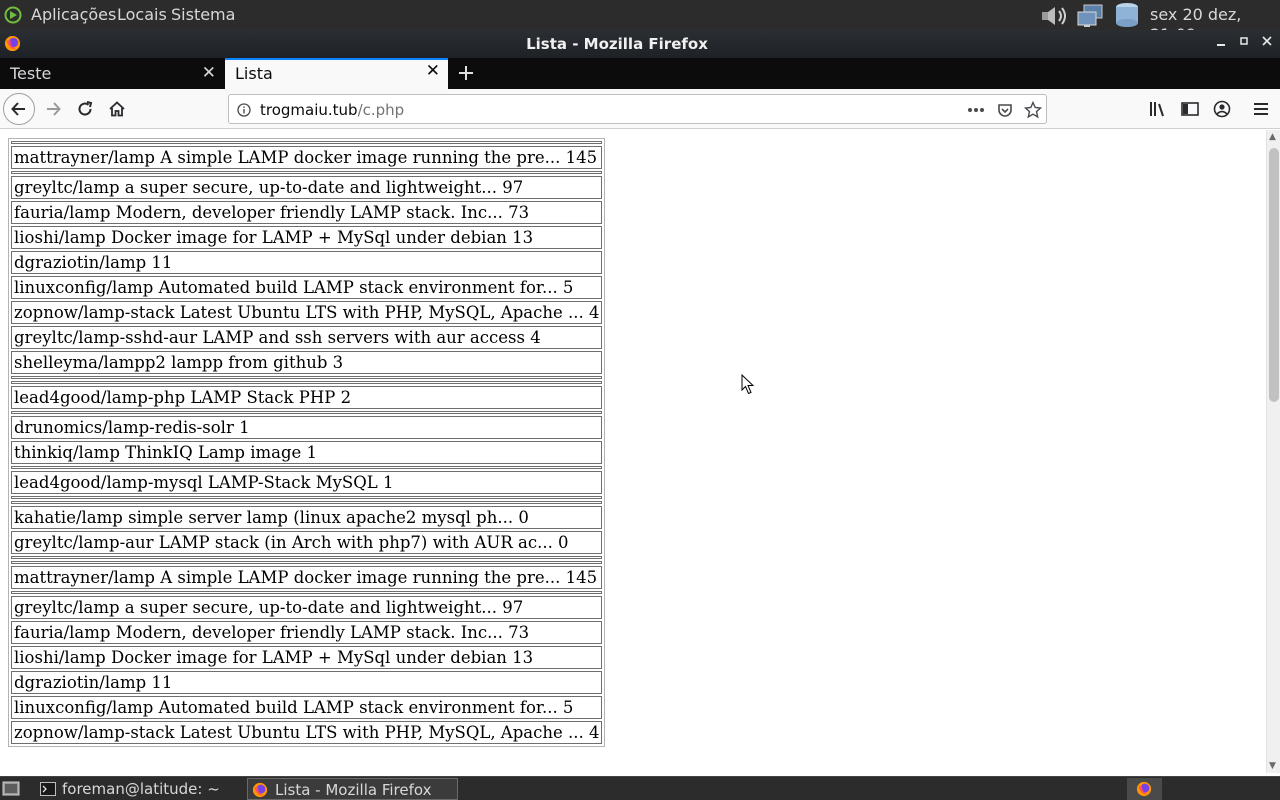 The image size is (1280, 800). What do you see at coordinates (73, 15) in the screenshot?
I see `menu-aplicacoes: Aplicações` at bounding box center [73, 15].